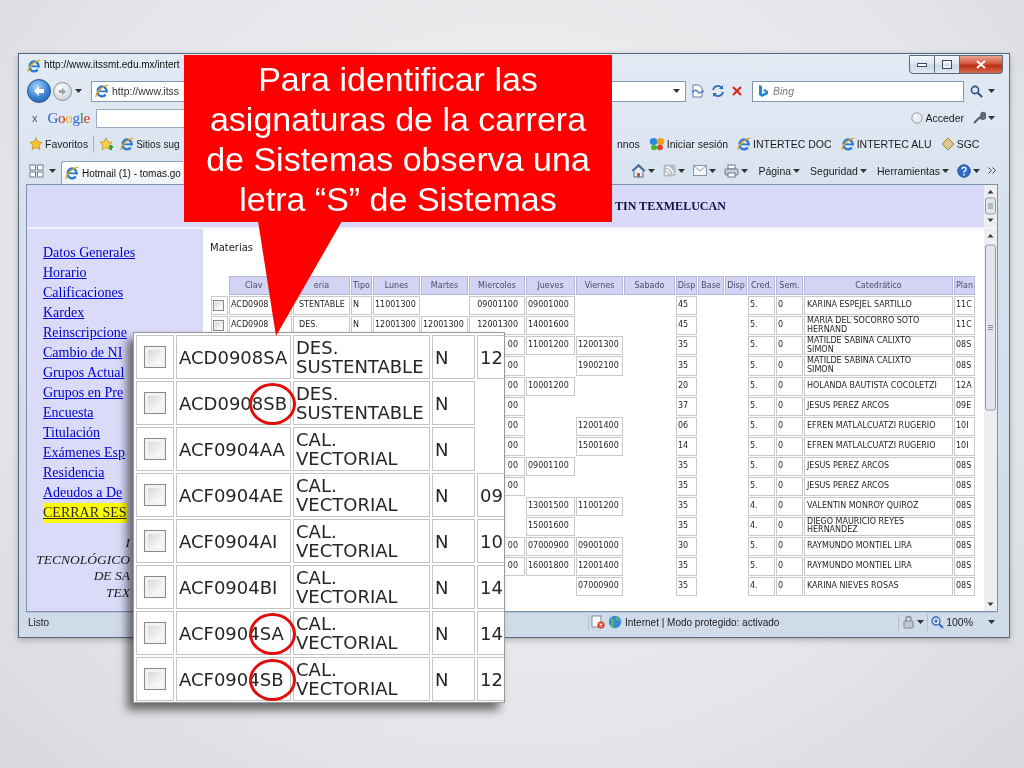 Image resolution: width=1024 pixels, height=768 pixels. What do you see at coordinates (497, 285) in the screenshot?
I see `column-header: Miercoles` at bounding box center [497, 285].